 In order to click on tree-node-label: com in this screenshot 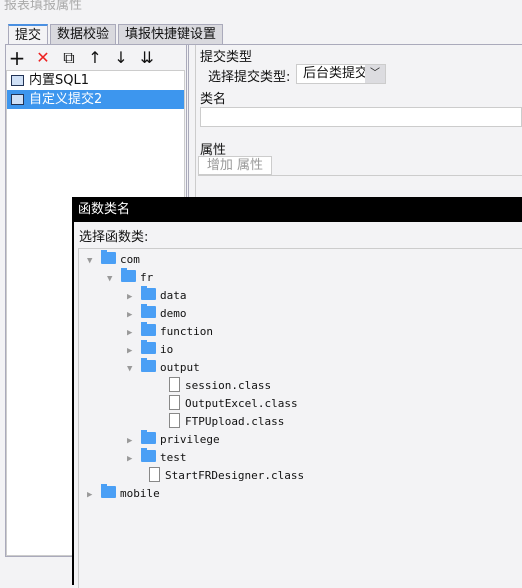, I will do `click(130, 259)`.